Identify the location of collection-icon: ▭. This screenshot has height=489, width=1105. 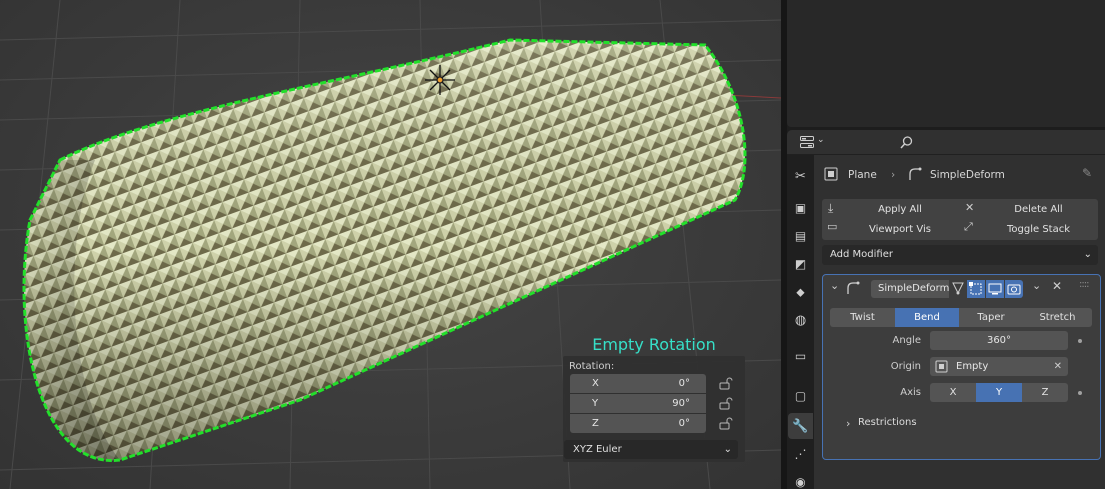
(800, 356).